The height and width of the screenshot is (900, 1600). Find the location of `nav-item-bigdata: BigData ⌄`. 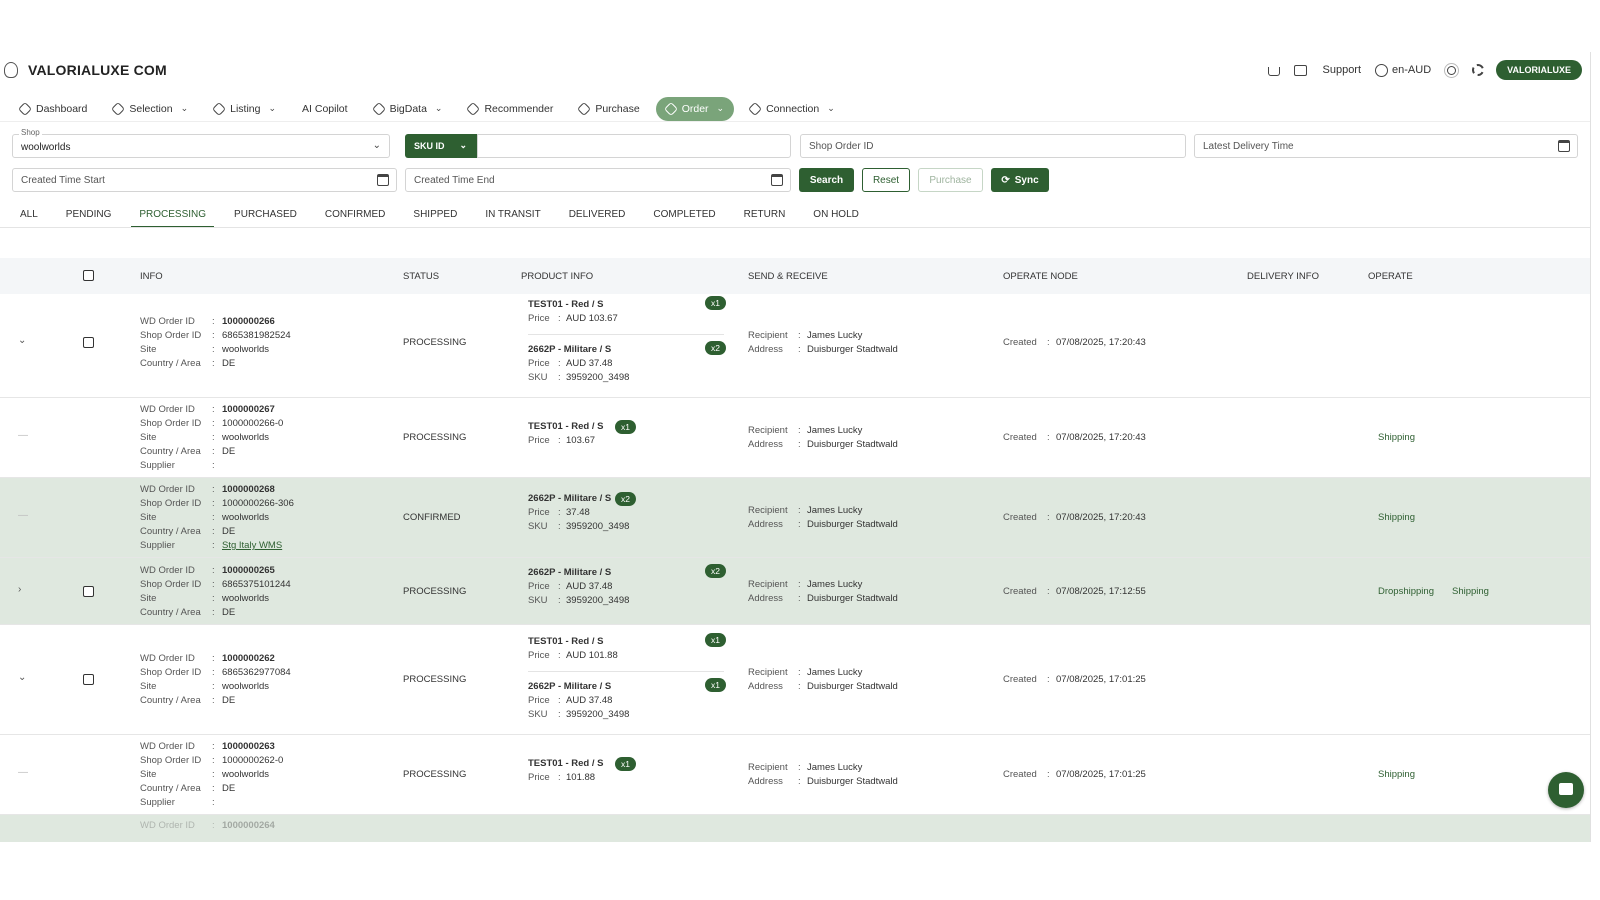

nav-item-bigdata: BigData ⌄ is located at coordinates (408, 109).